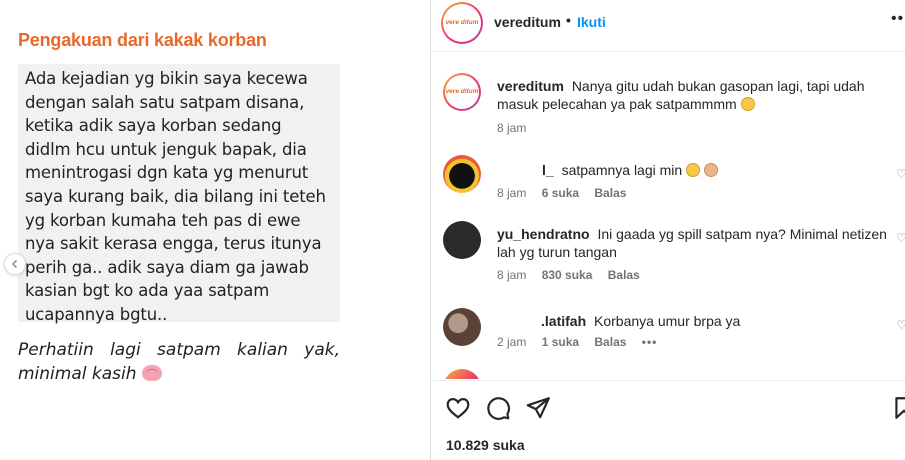  What do you see at coordinates (650, 342) in the screenshot?
I see `comment-more-button: •••` at bounding box center [650, 342].